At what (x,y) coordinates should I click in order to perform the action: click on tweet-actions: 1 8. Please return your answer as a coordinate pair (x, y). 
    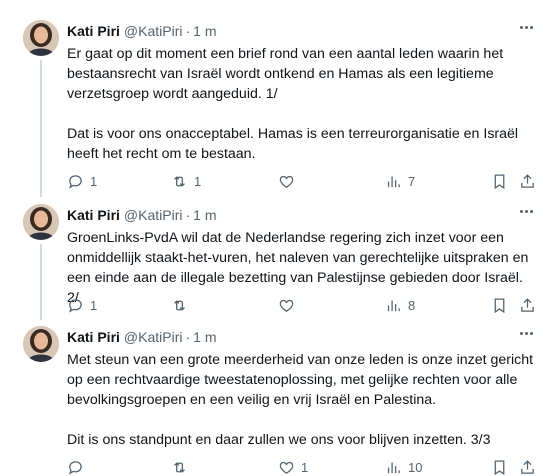
    Looking at the image, I should click on (302, 305).